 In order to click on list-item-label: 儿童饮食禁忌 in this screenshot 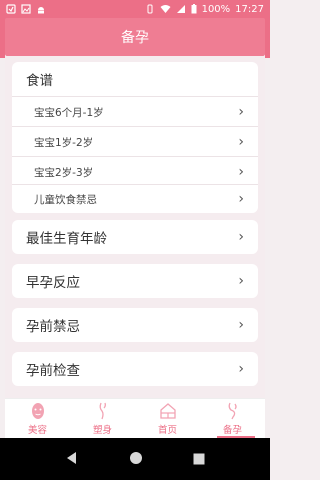, I will do `click(65, 199)`.